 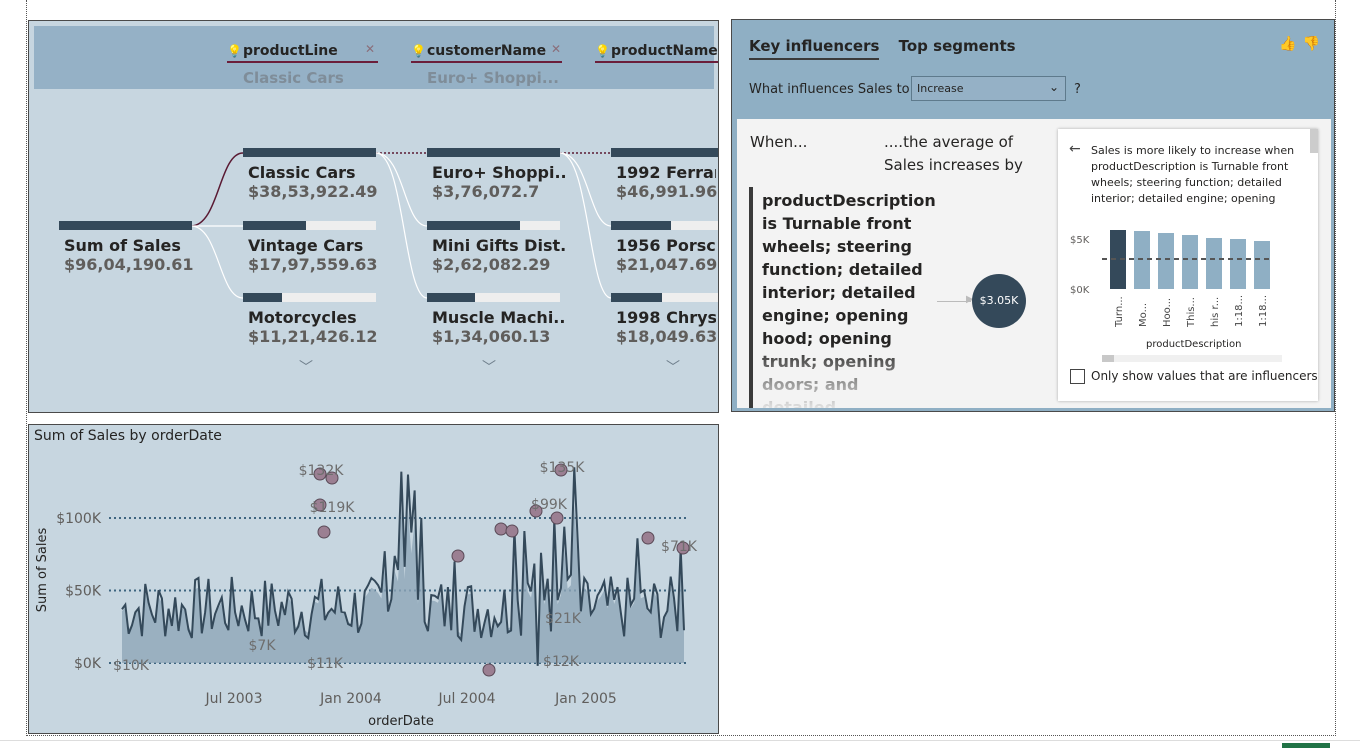 I want to click on dropdown-value: Increase, so click(x=940, y=88).